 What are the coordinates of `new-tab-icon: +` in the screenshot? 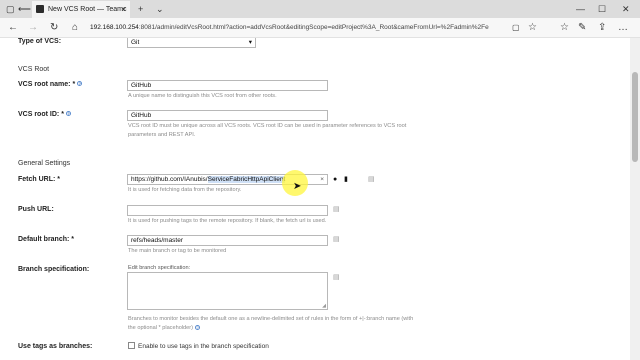 It's located at (140, 9).